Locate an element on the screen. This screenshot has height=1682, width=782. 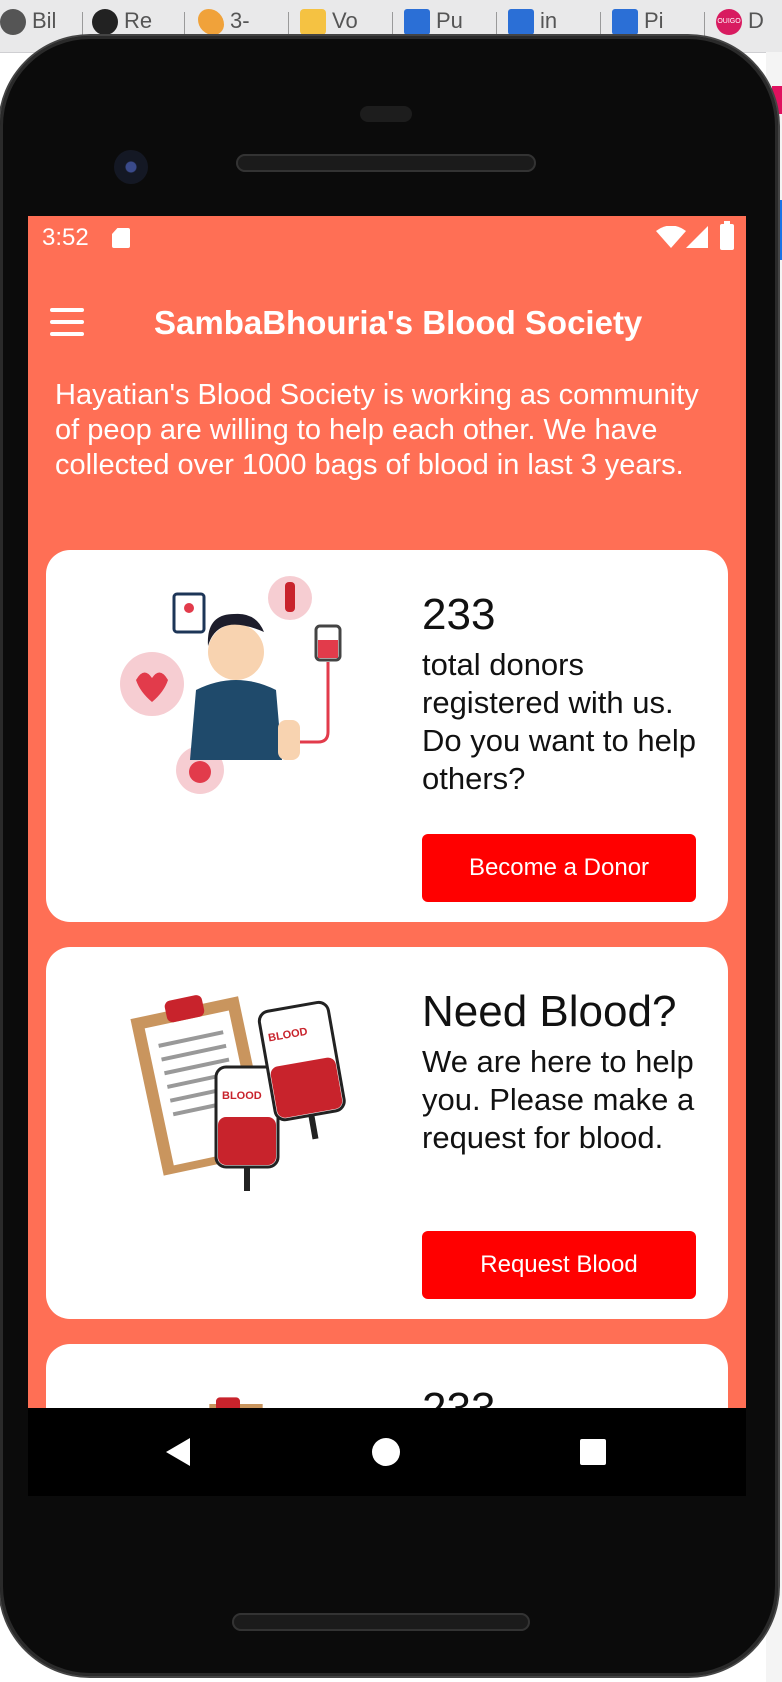
signal-icon is located at coordinates (697, 237).